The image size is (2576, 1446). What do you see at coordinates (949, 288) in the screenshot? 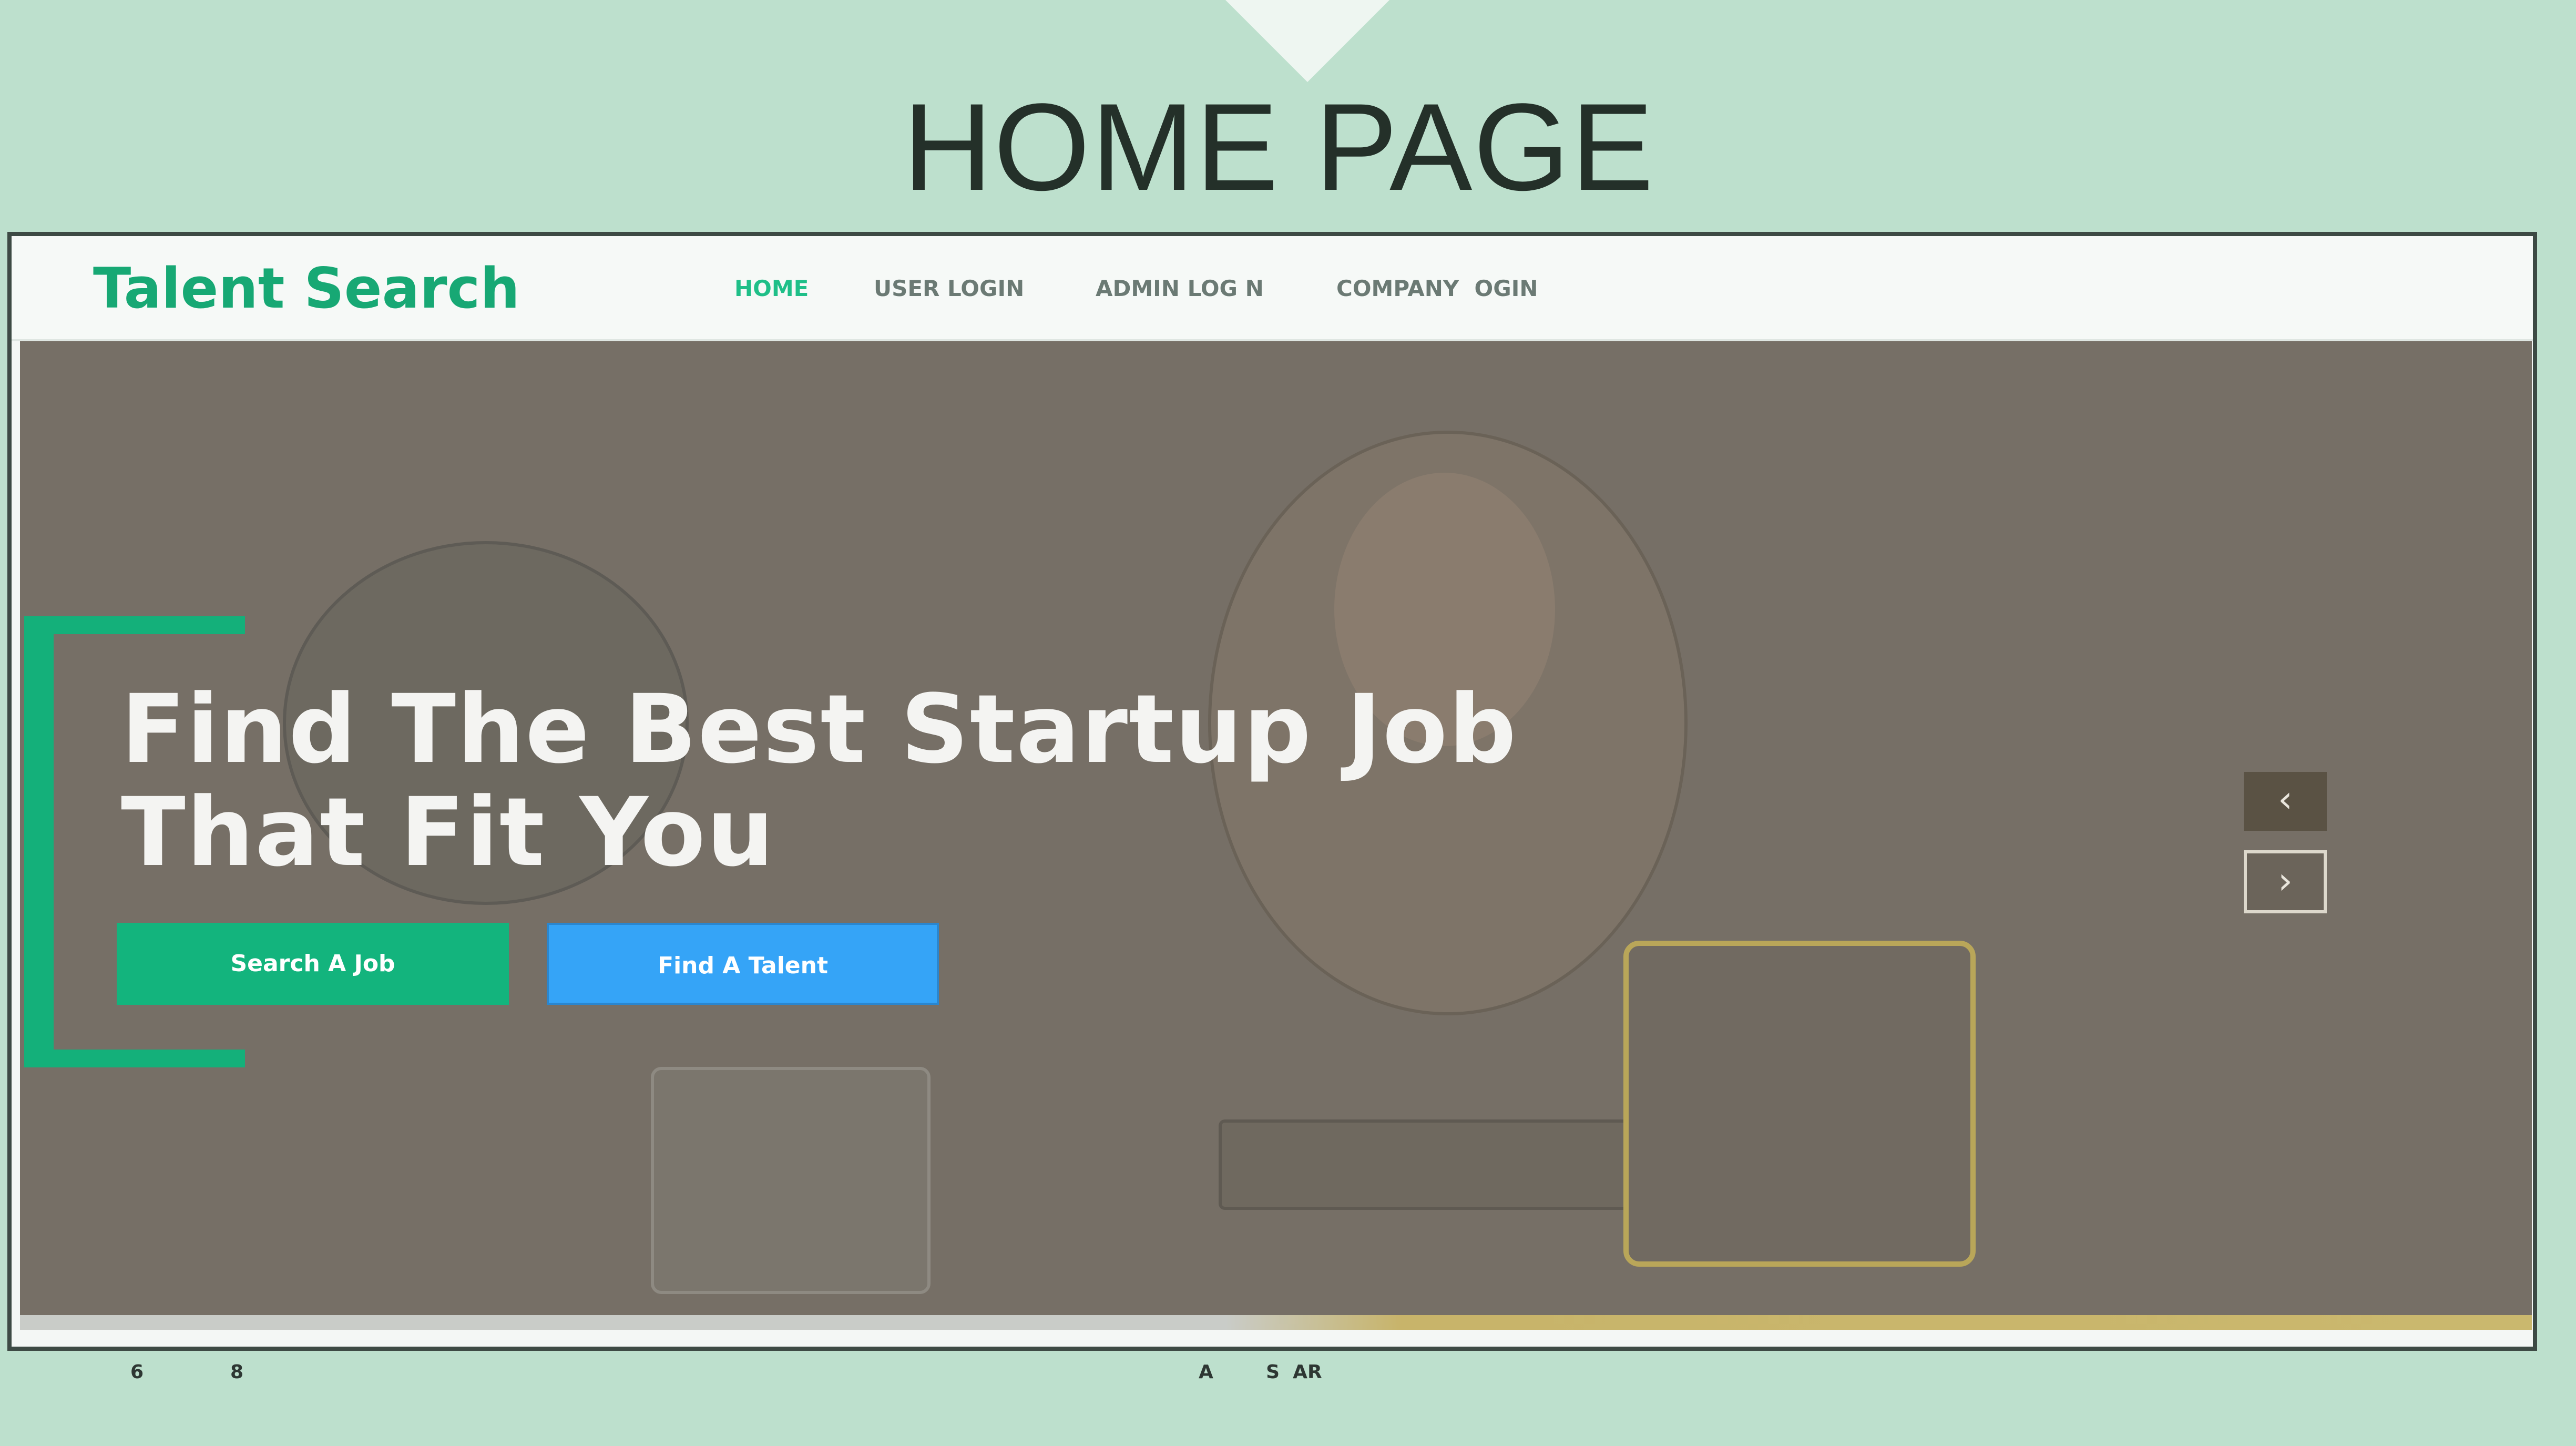
I see `nav-user-login-link: USER LOGIN` at bounding box center [949, 288].